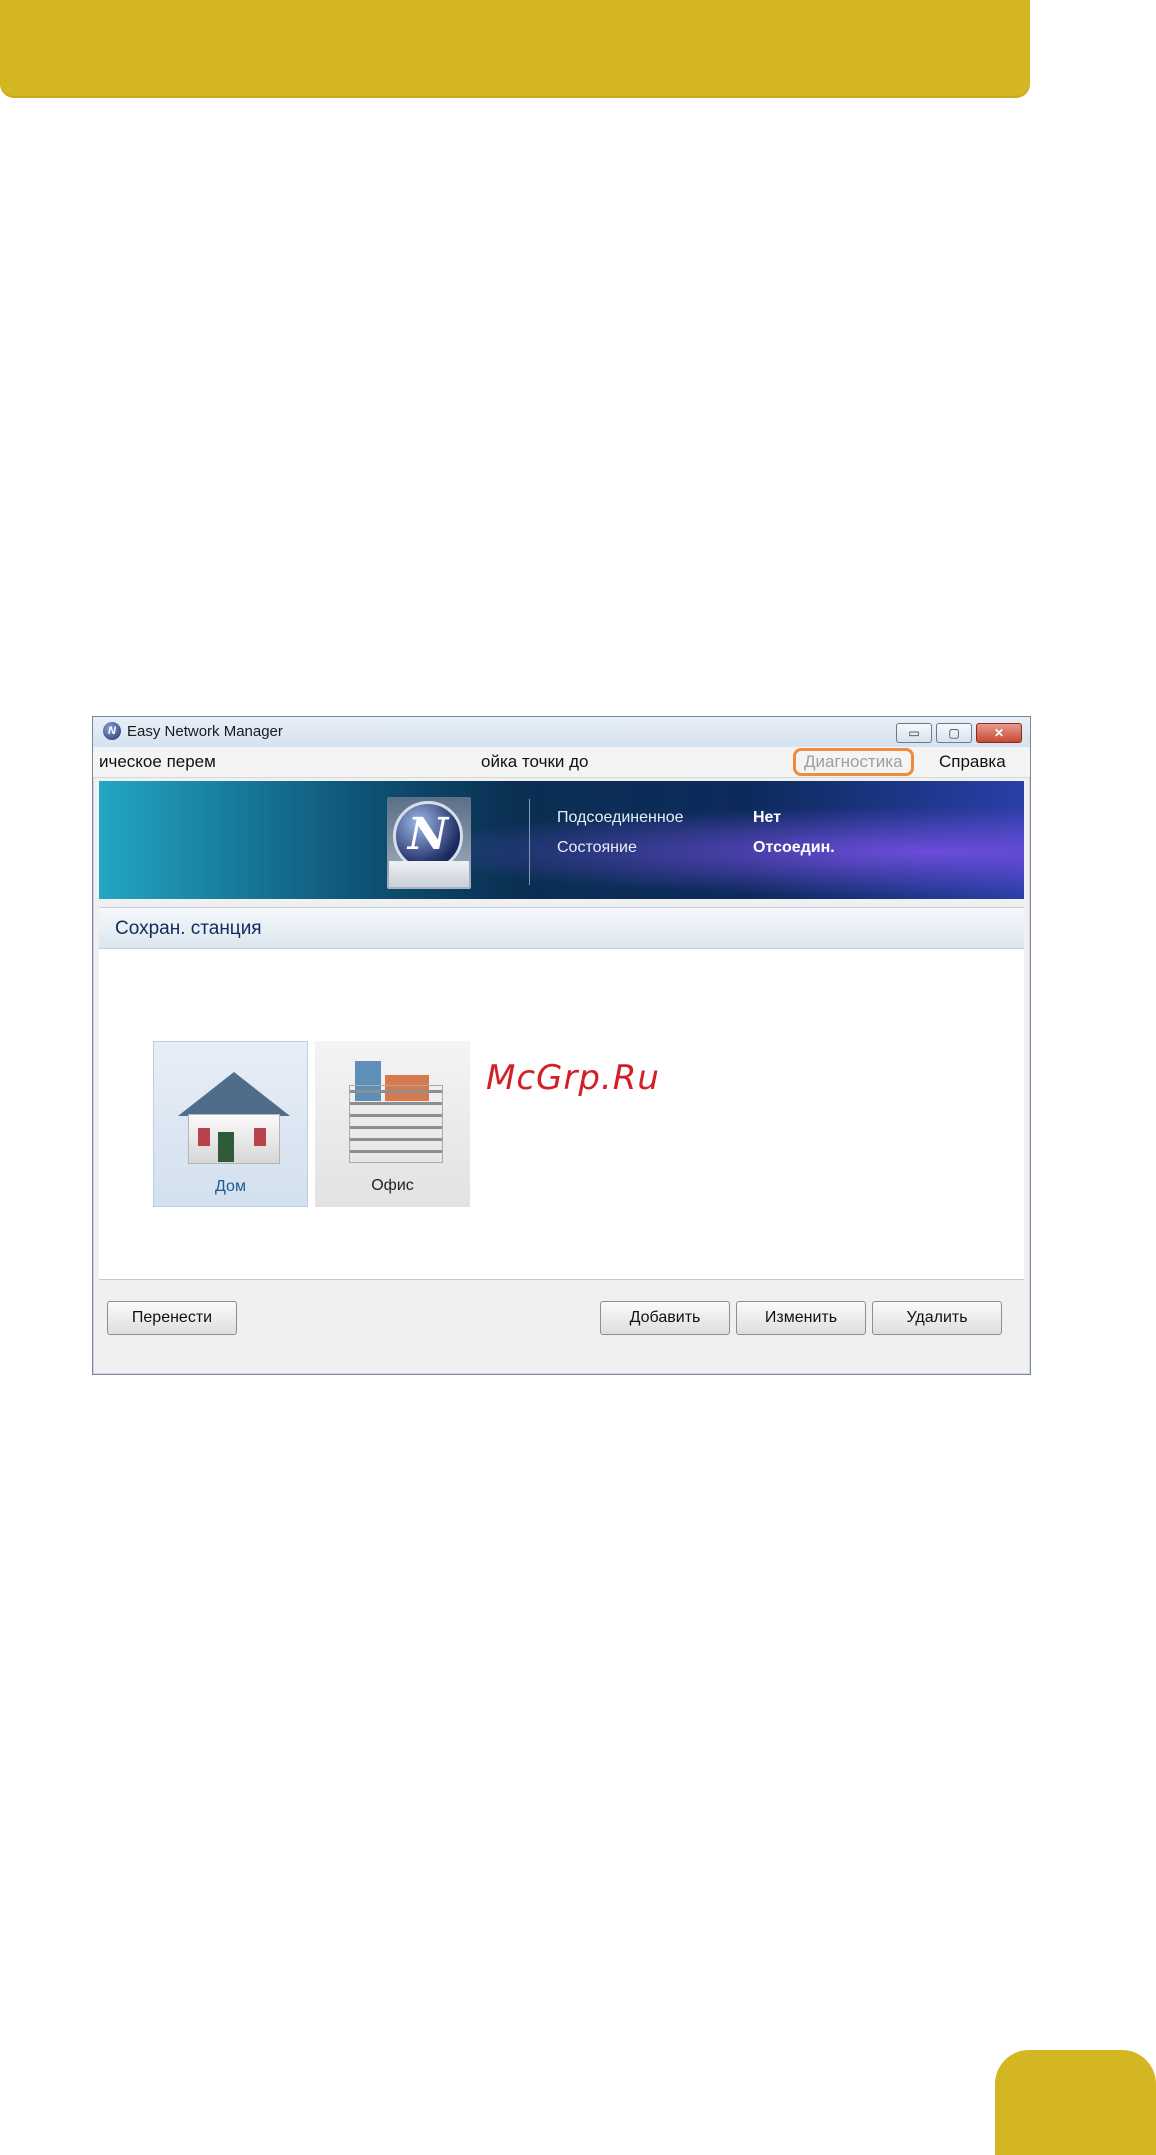 The height and width of the screenshot is (2155, 1156). Describe the element at coordinates (230, 1186) in the screenshot. I see `station-label: Дом` at that location.